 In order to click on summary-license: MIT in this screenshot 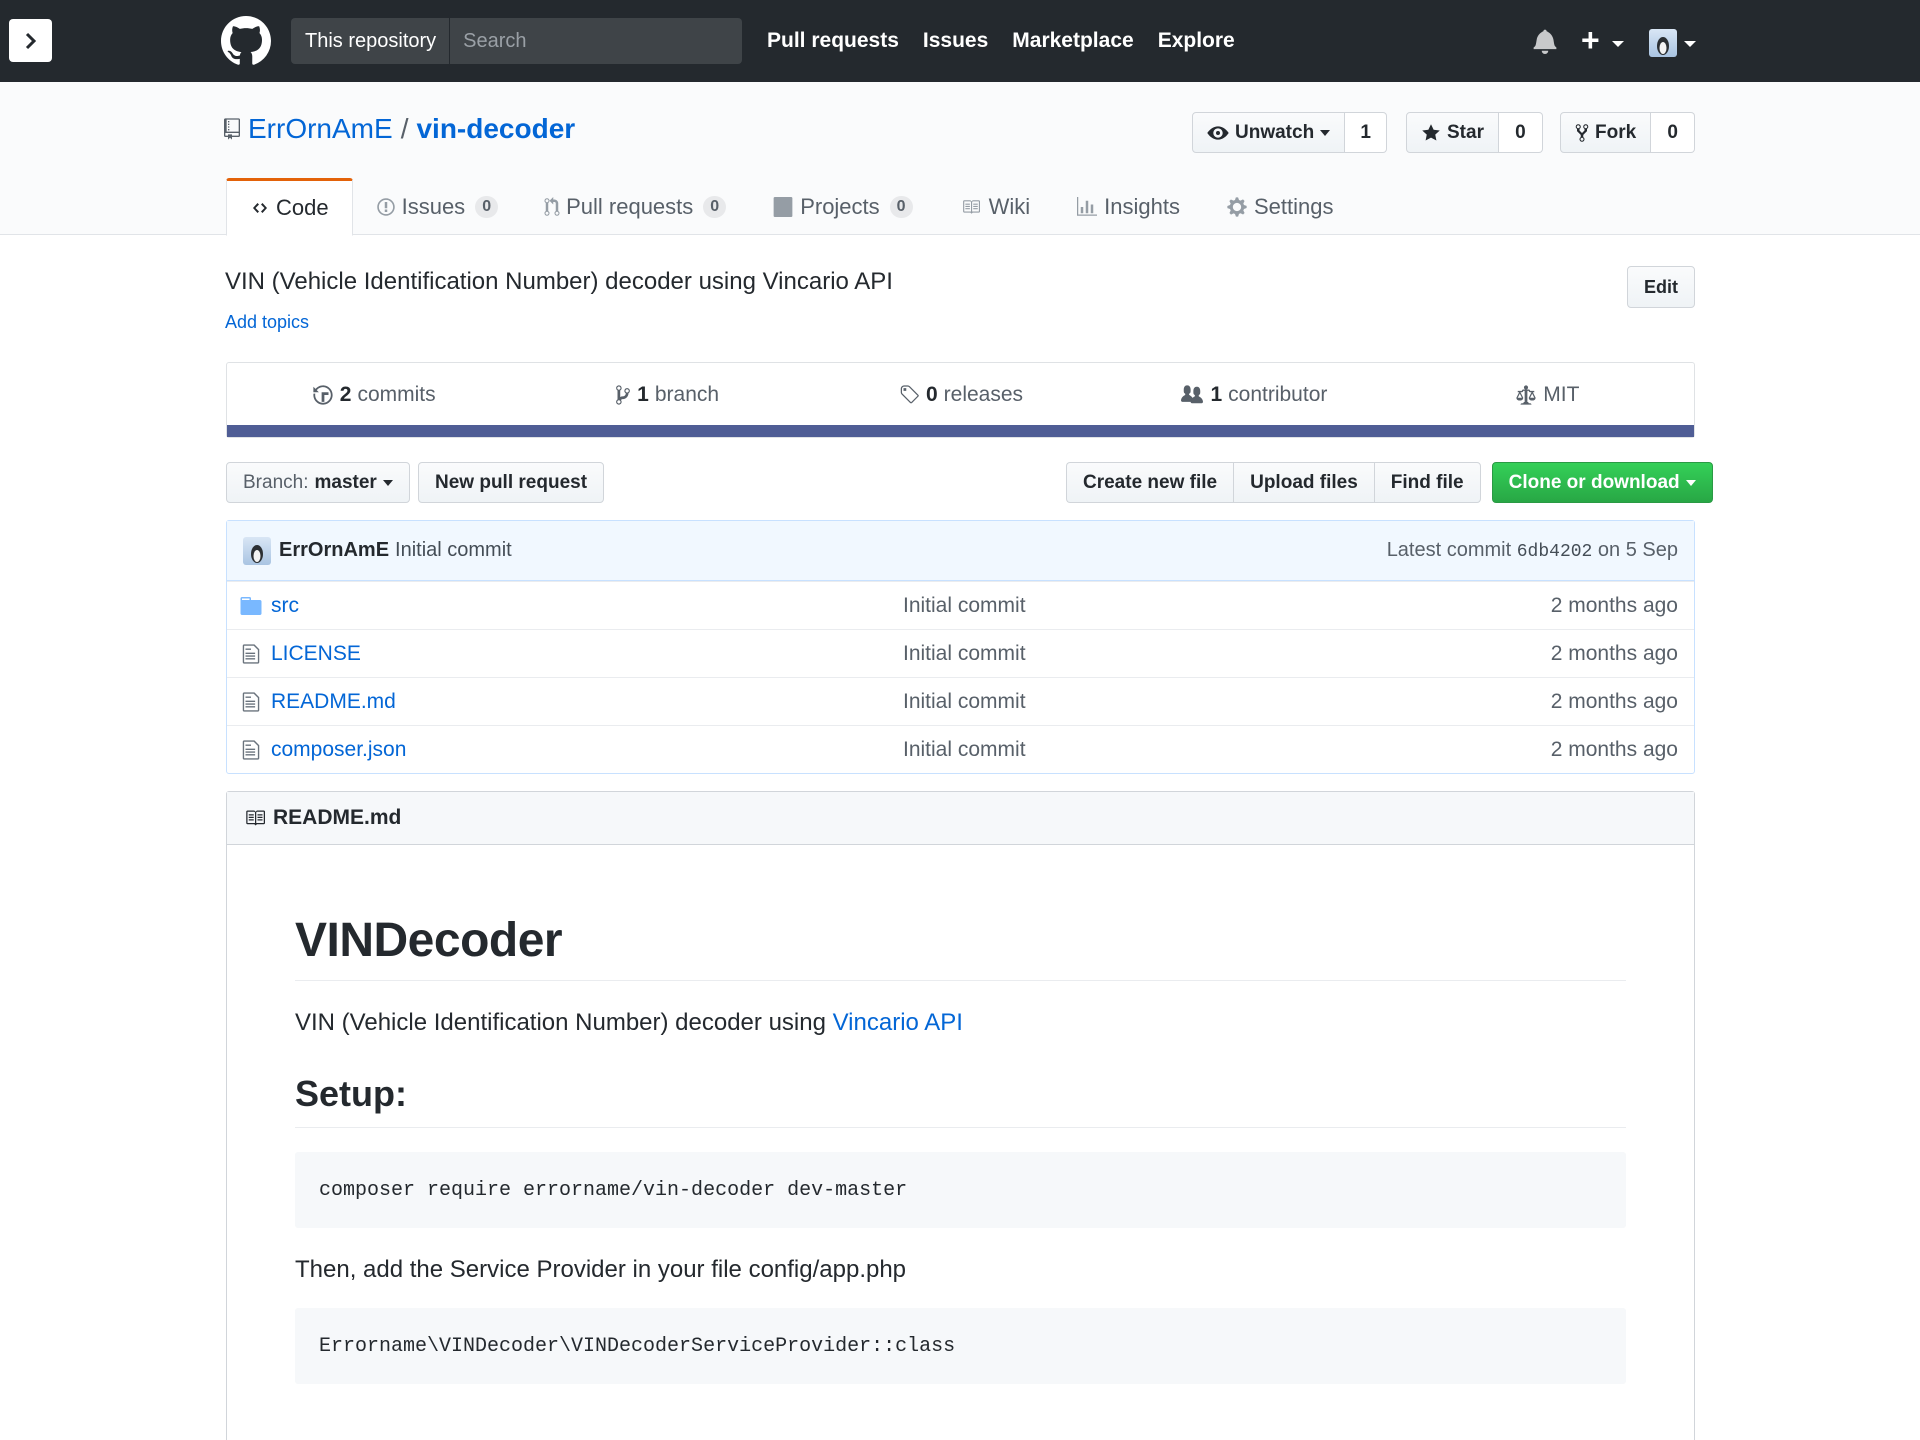, I will do `click(1547, 395)`.